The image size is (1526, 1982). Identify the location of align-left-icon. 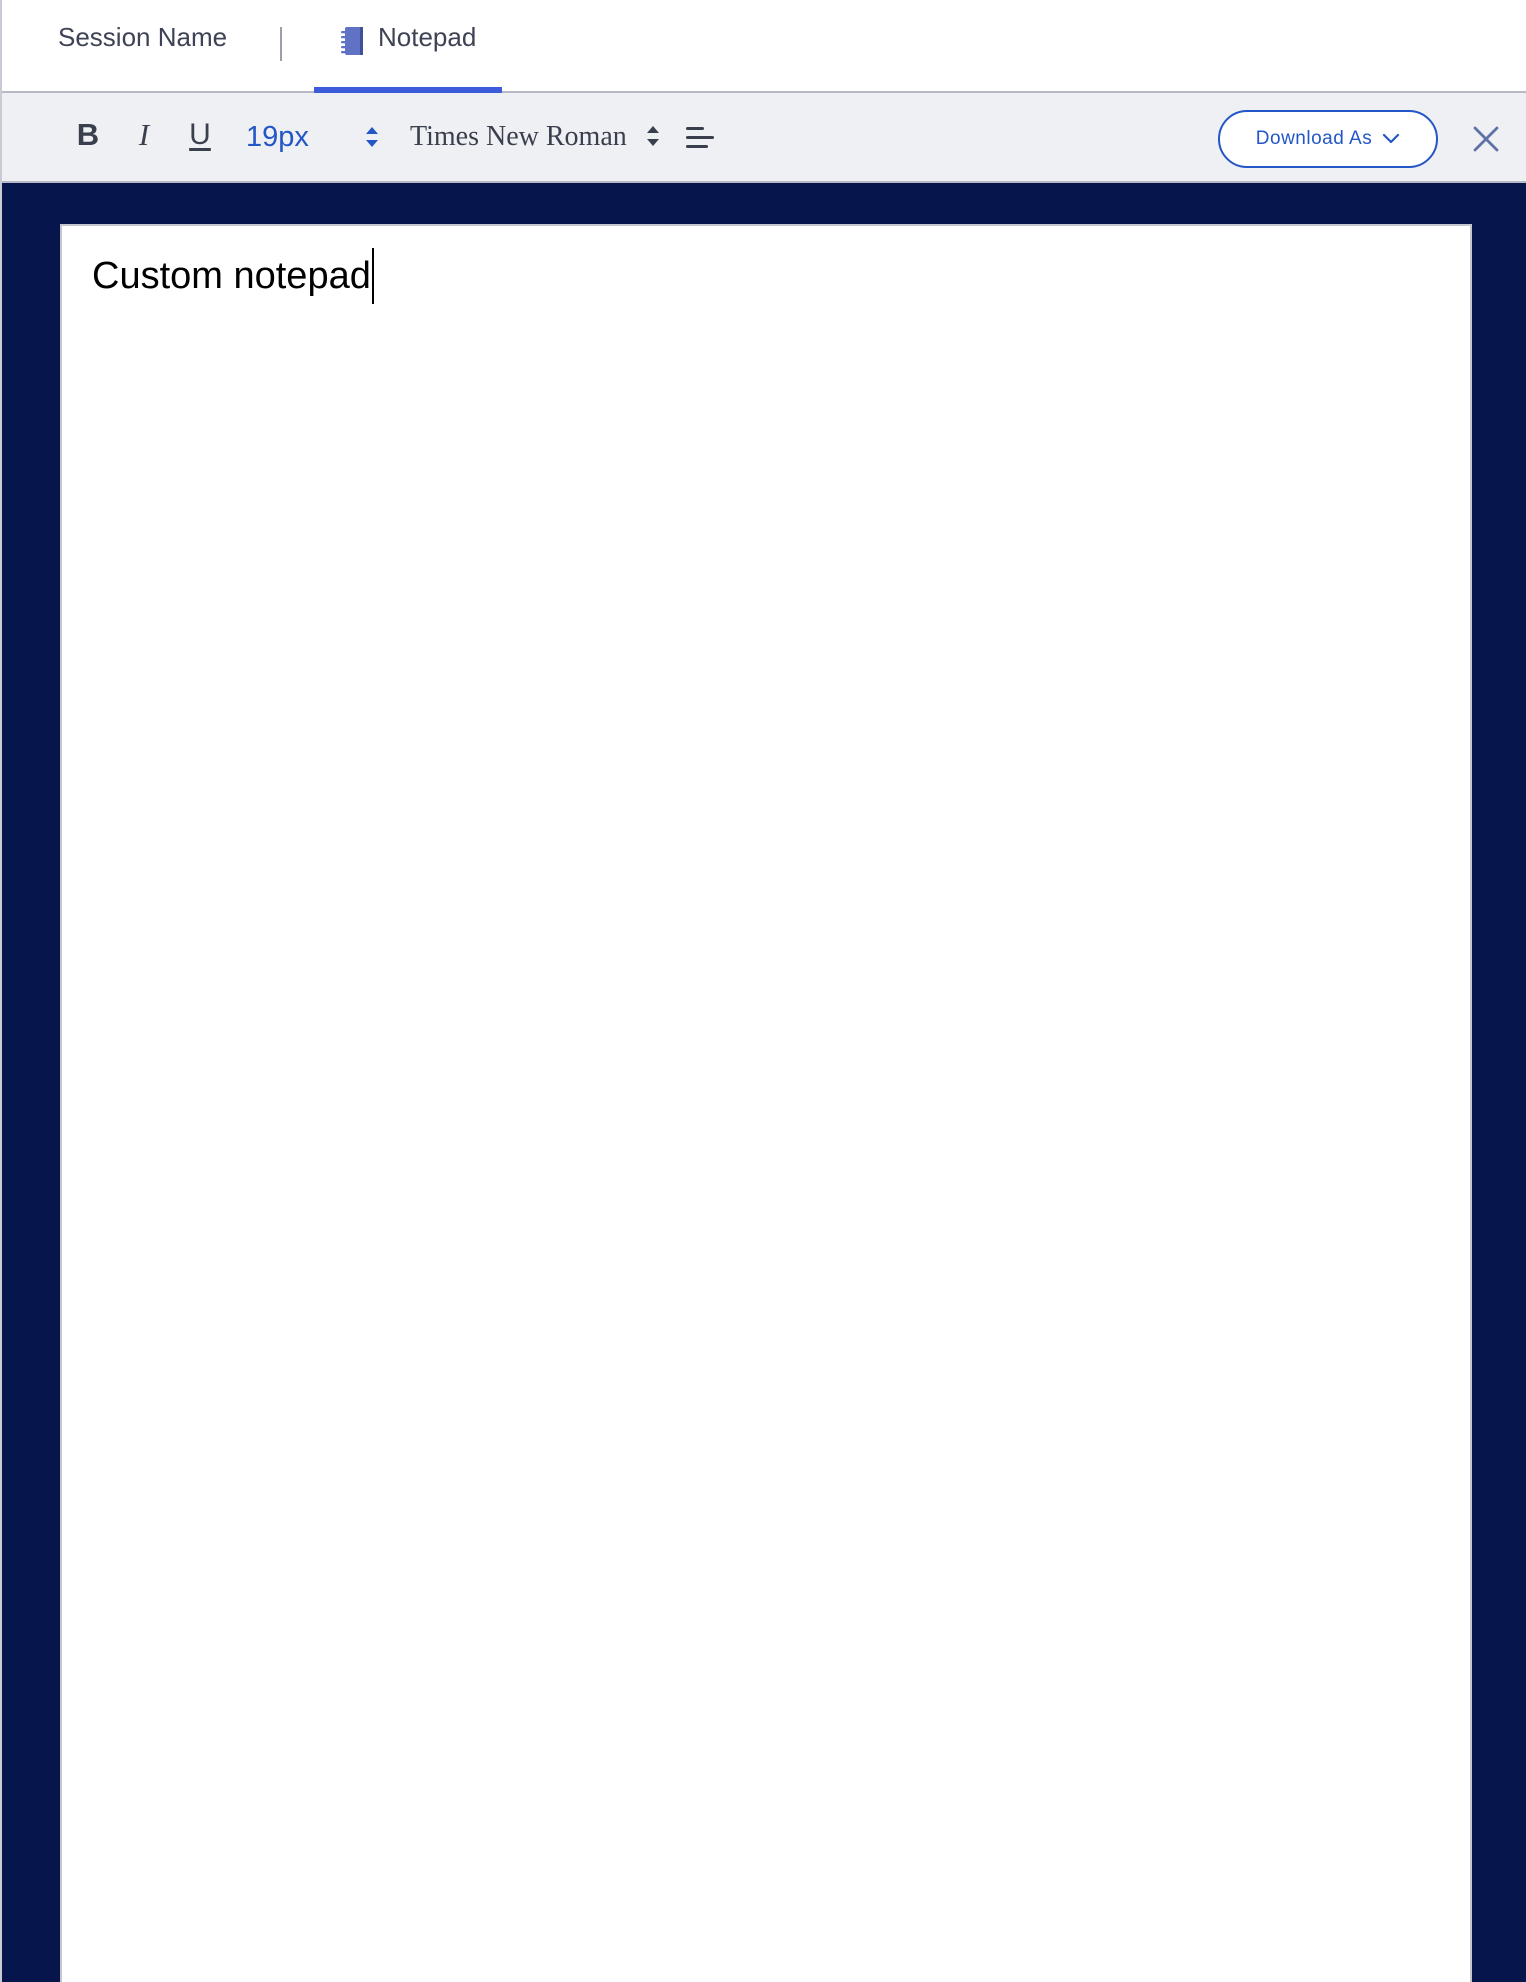
(700, 138).